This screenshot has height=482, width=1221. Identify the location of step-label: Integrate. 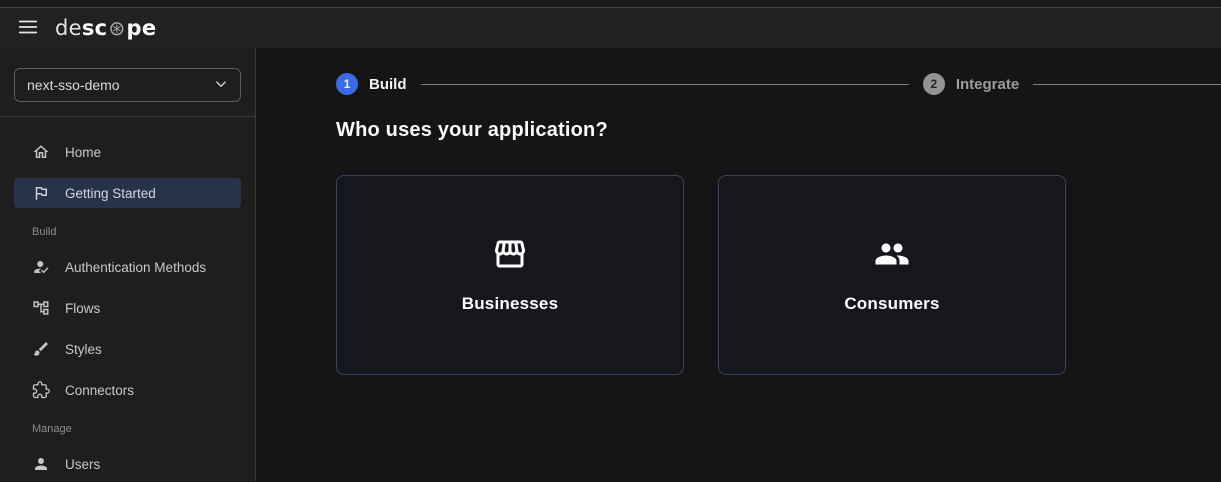
(987, 84).